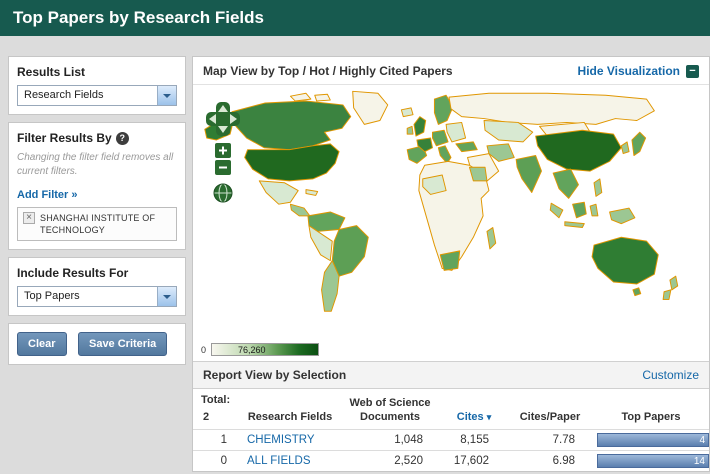  I want to click on docs-value: 1,048, so click(390, 439).